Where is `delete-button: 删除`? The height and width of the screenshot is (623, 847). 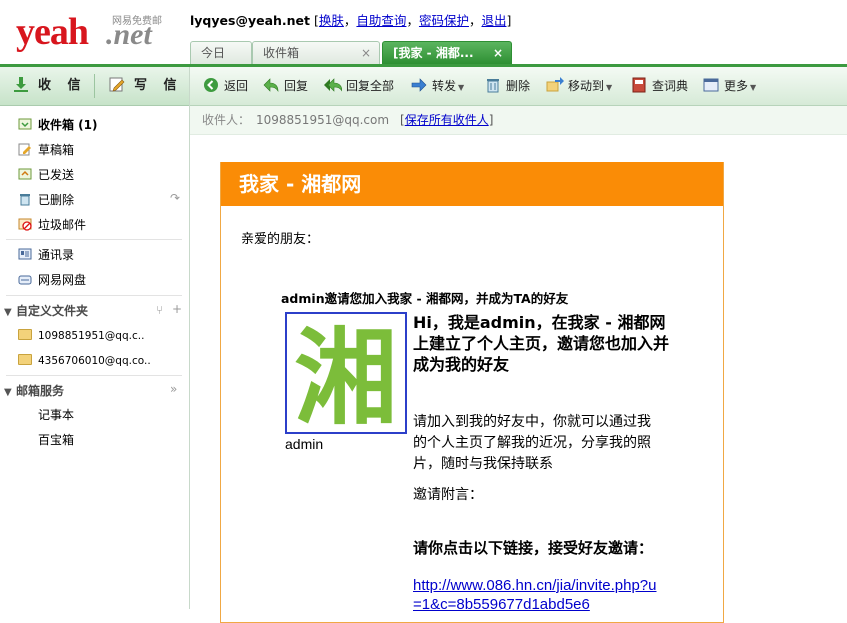
delete-button: 删除 is located at coordinates (507, 86).